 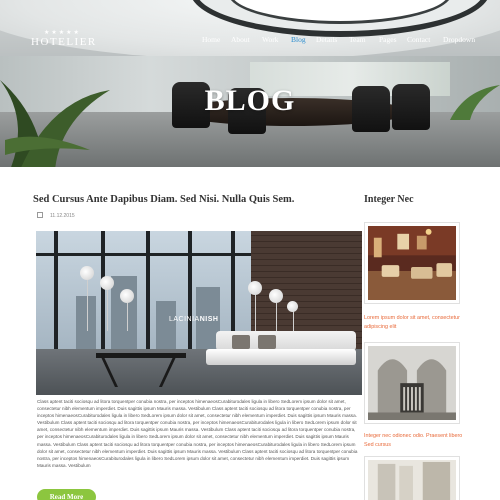 I want to click on sofa-seat-graphic, so click(x=281, y=357).